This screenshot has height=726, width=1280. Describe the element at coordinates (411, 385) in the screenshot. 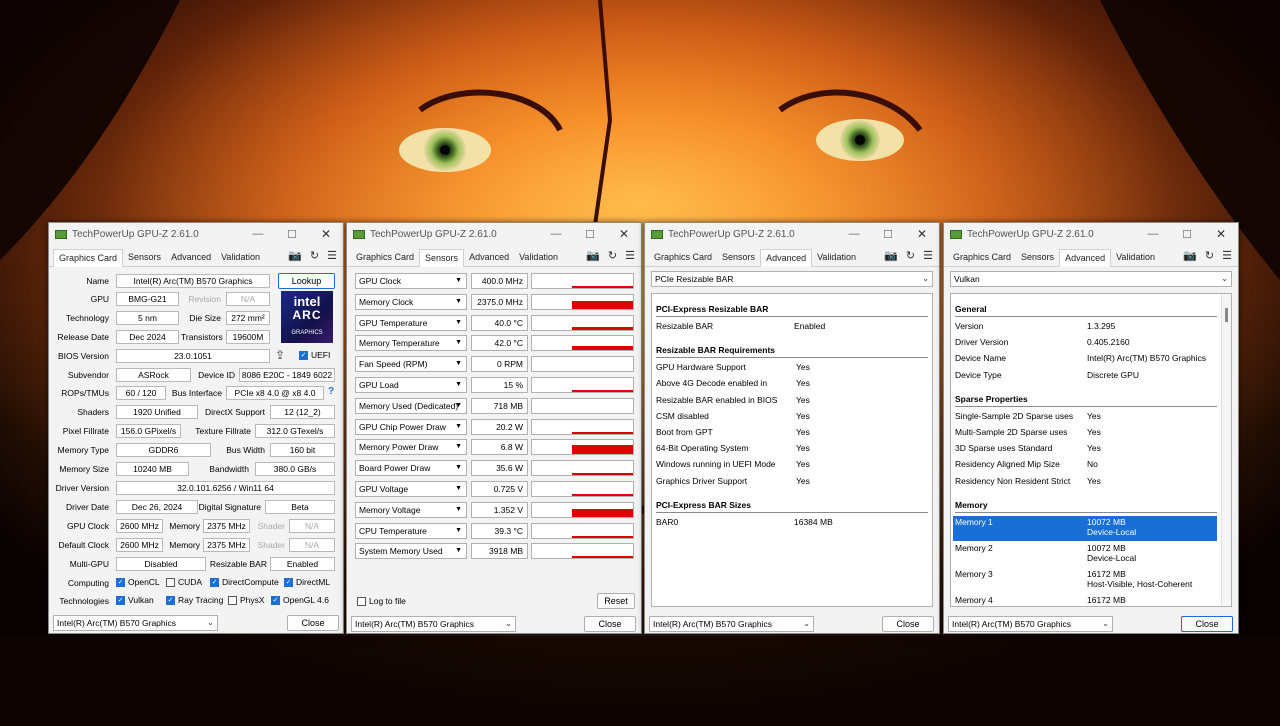

I see `sensor-name-dropdown: GPU Load ▼` at that location.